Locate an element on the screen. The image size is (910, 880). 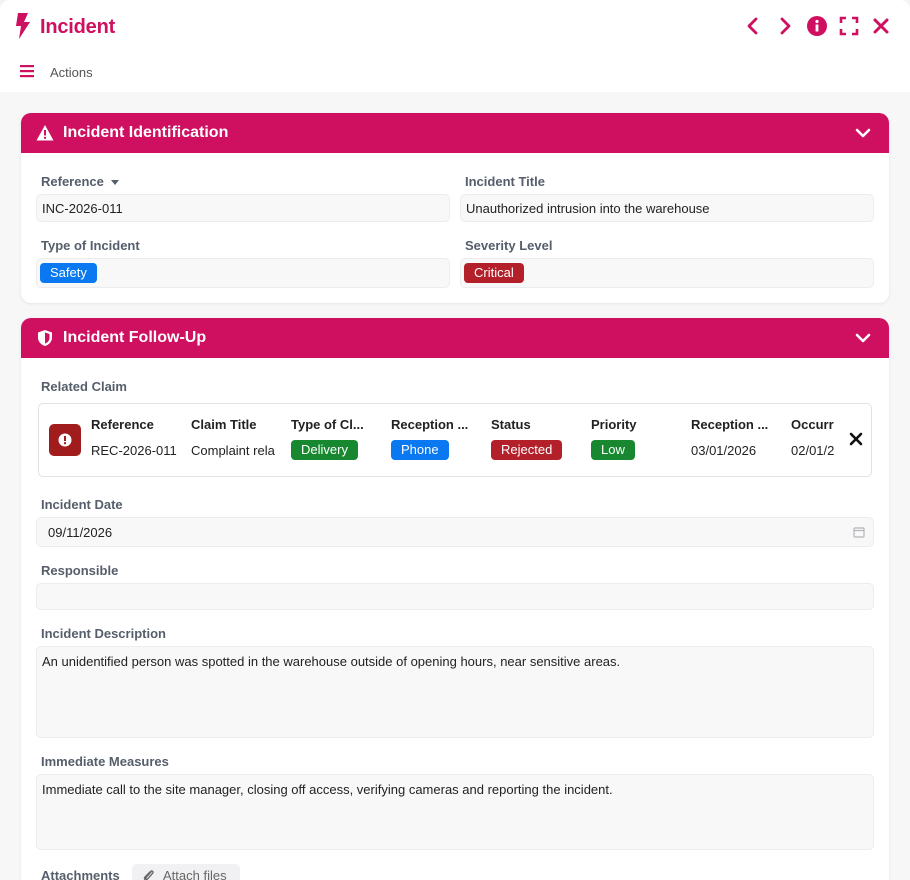
incident-date-label: Incident Date is located at coordinates (82, 504).